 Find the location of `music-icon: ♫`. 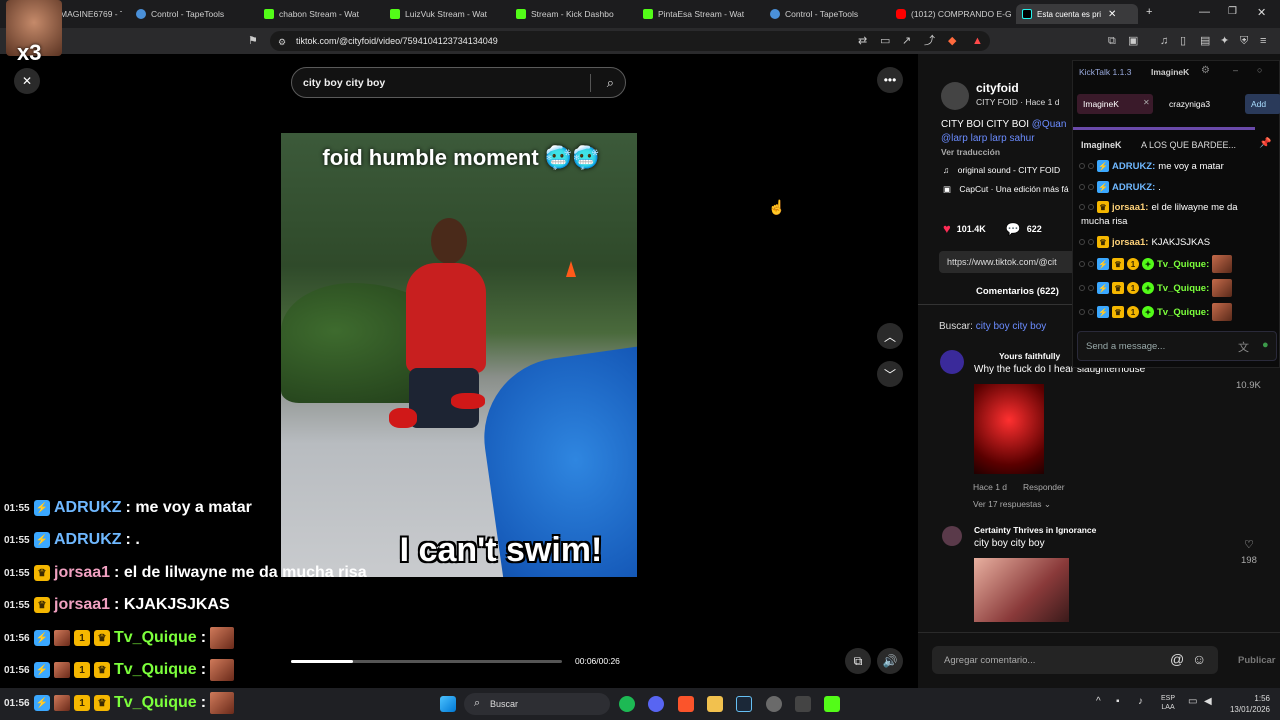

music-icon: ♫ is located at coordinates (1164, 41).